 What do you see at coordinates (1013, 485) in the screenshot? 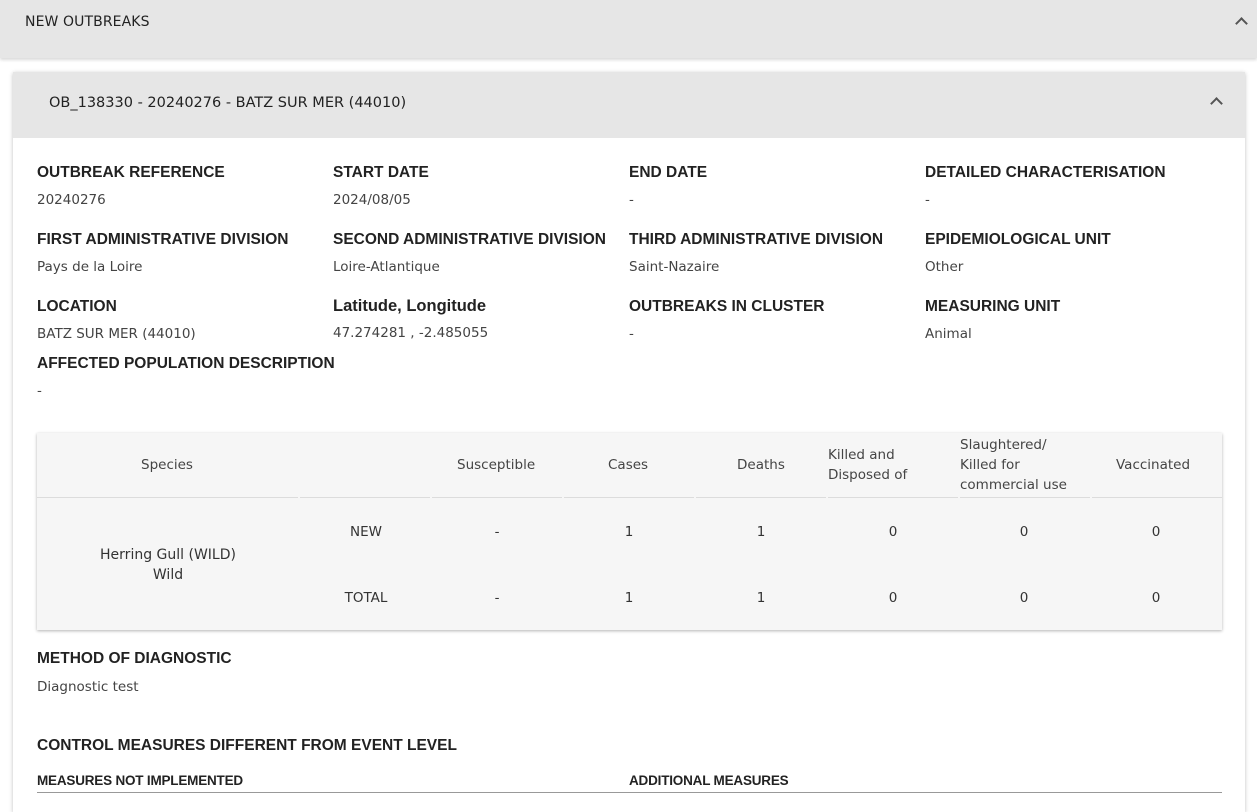
I see `header-line: commercial use` at bounding box center [1013, 485].